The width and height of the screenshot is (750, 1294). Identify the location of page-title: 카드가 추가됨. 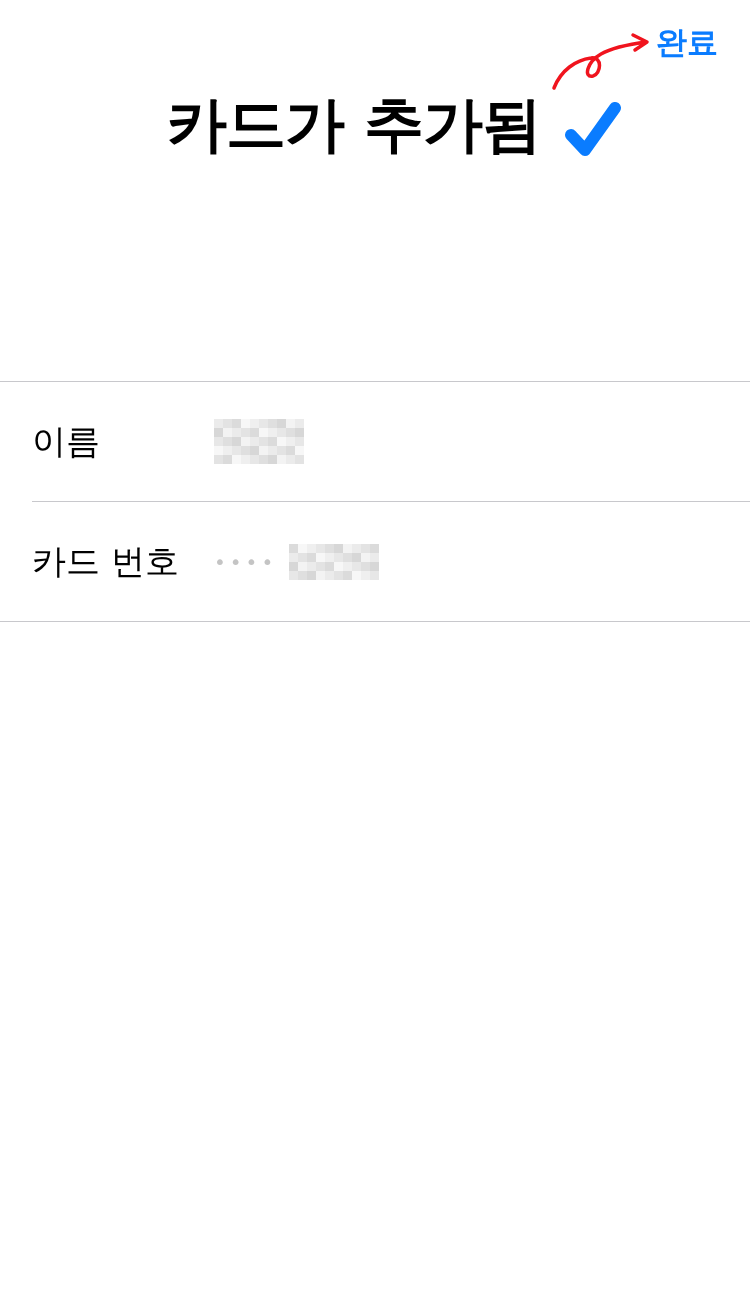
(354, 124).